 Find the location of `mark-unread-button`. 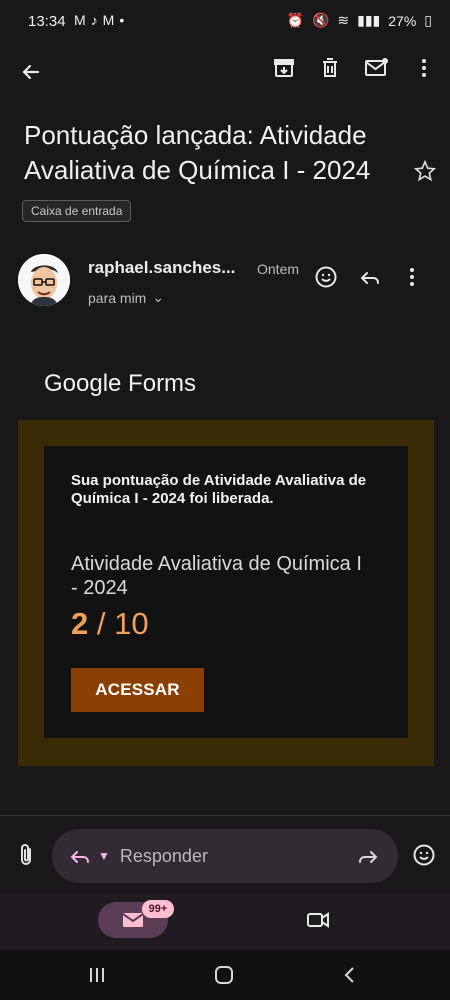

mark-unread-button is located at coordinates (377, 68).